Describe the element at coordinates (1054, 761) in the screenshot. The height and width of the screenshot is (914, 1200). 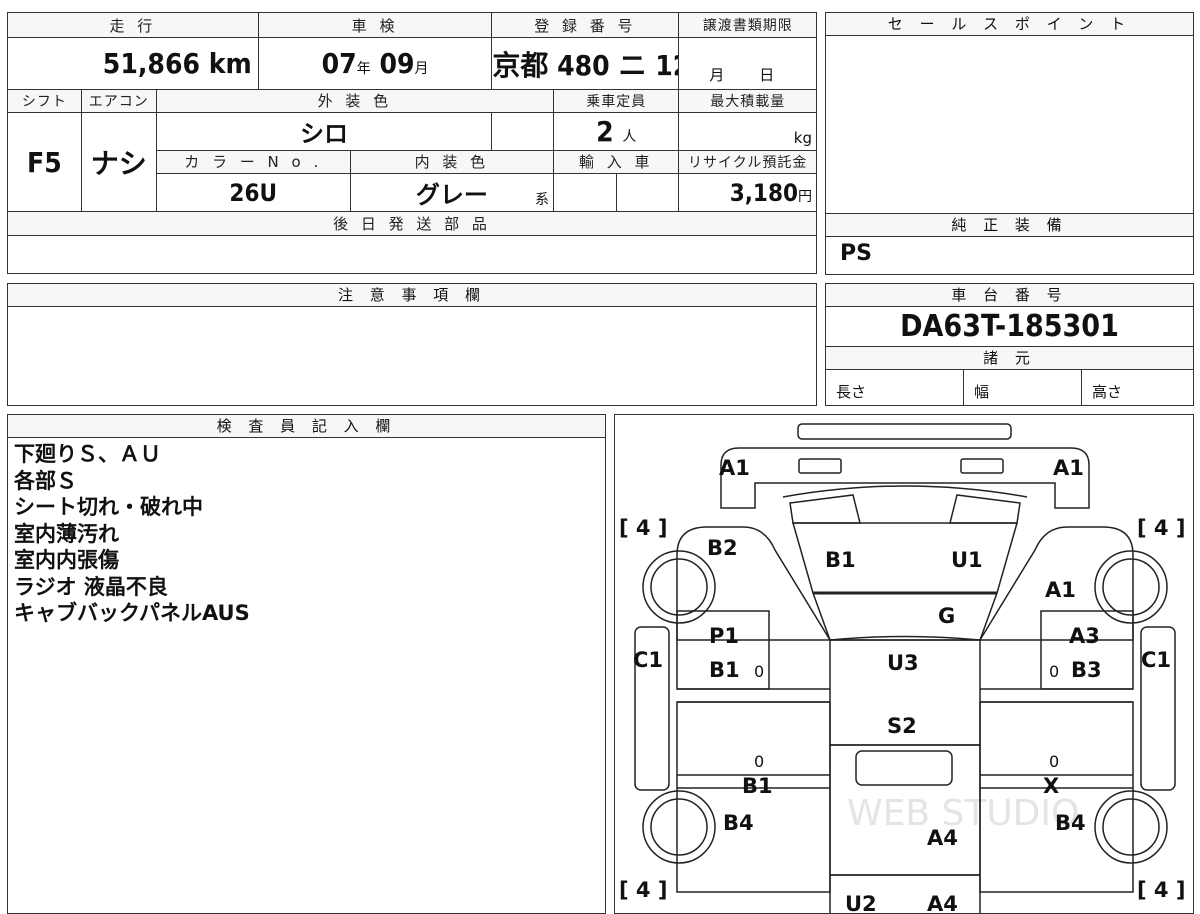
I see `mark-zero-4: 0` at that location.